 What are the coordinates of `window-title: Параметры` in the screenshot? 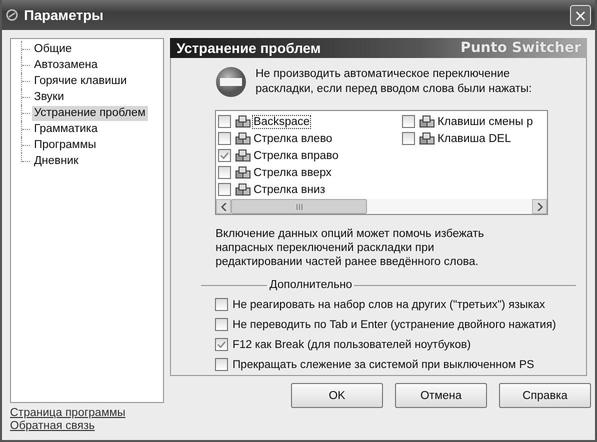 It's located at (64, 15).